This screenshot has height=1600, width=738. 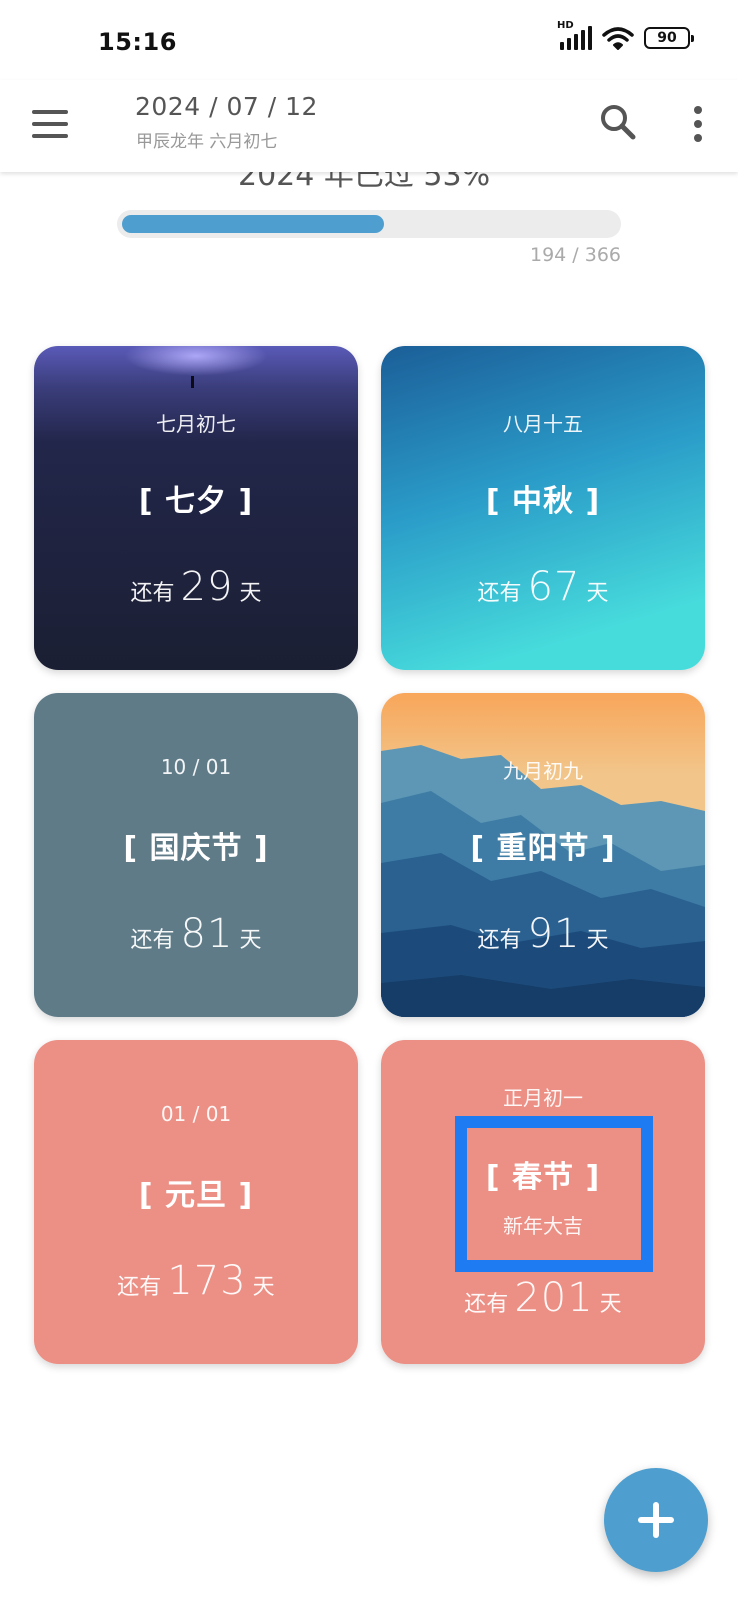 What do you see at coordinates (196, 767) in the screenshot?
I see `card-date: 10 / 01` at bounding box center [196, 767].